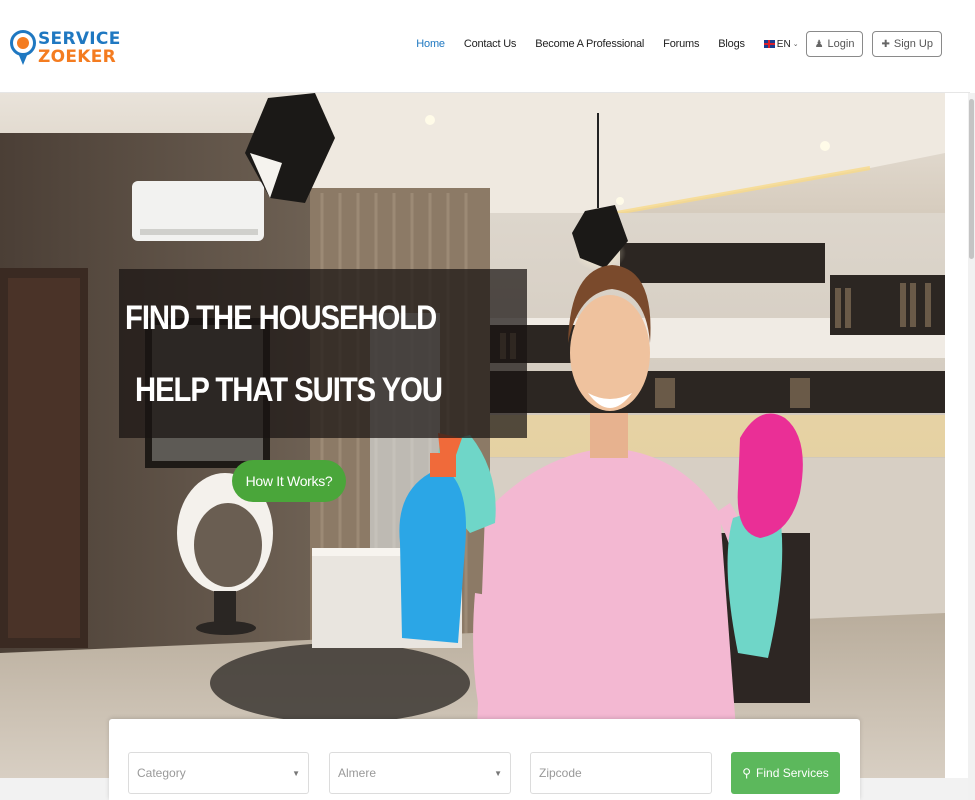 The height and width of the screenshot is (800, 975). I want to click on location-pin-icon, so click(23, 48).